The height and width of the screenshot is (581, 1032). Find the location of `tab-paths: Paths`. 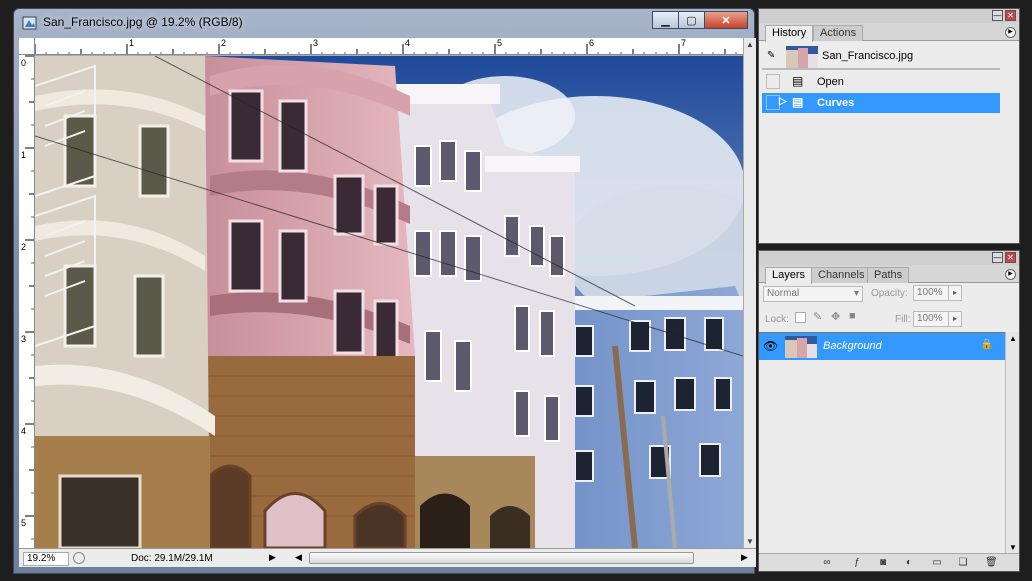

tab-paths: Paths is located at coordinates (888, 275).